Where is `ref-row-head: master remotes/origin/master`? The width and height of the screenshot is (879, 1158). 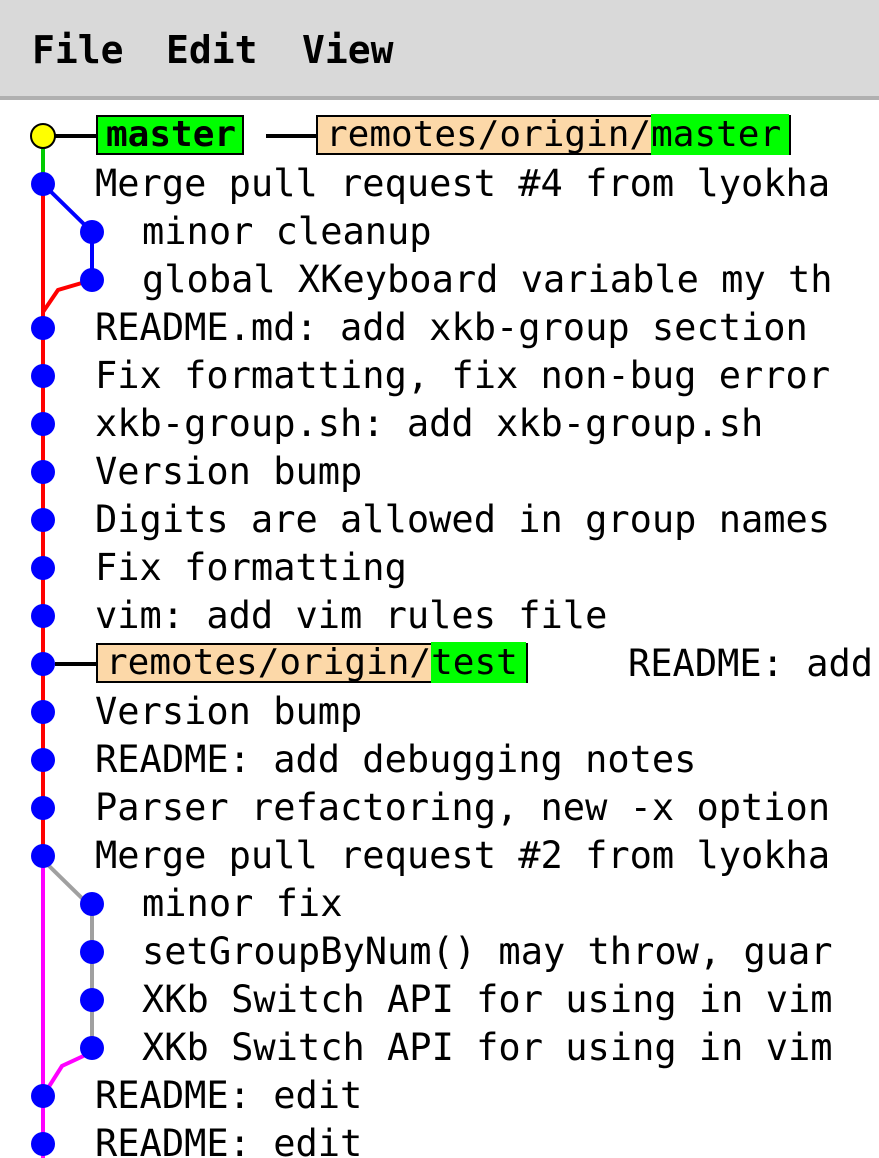
ref-row-head: master remotes/origin/master is located at coordinates (439, 136).